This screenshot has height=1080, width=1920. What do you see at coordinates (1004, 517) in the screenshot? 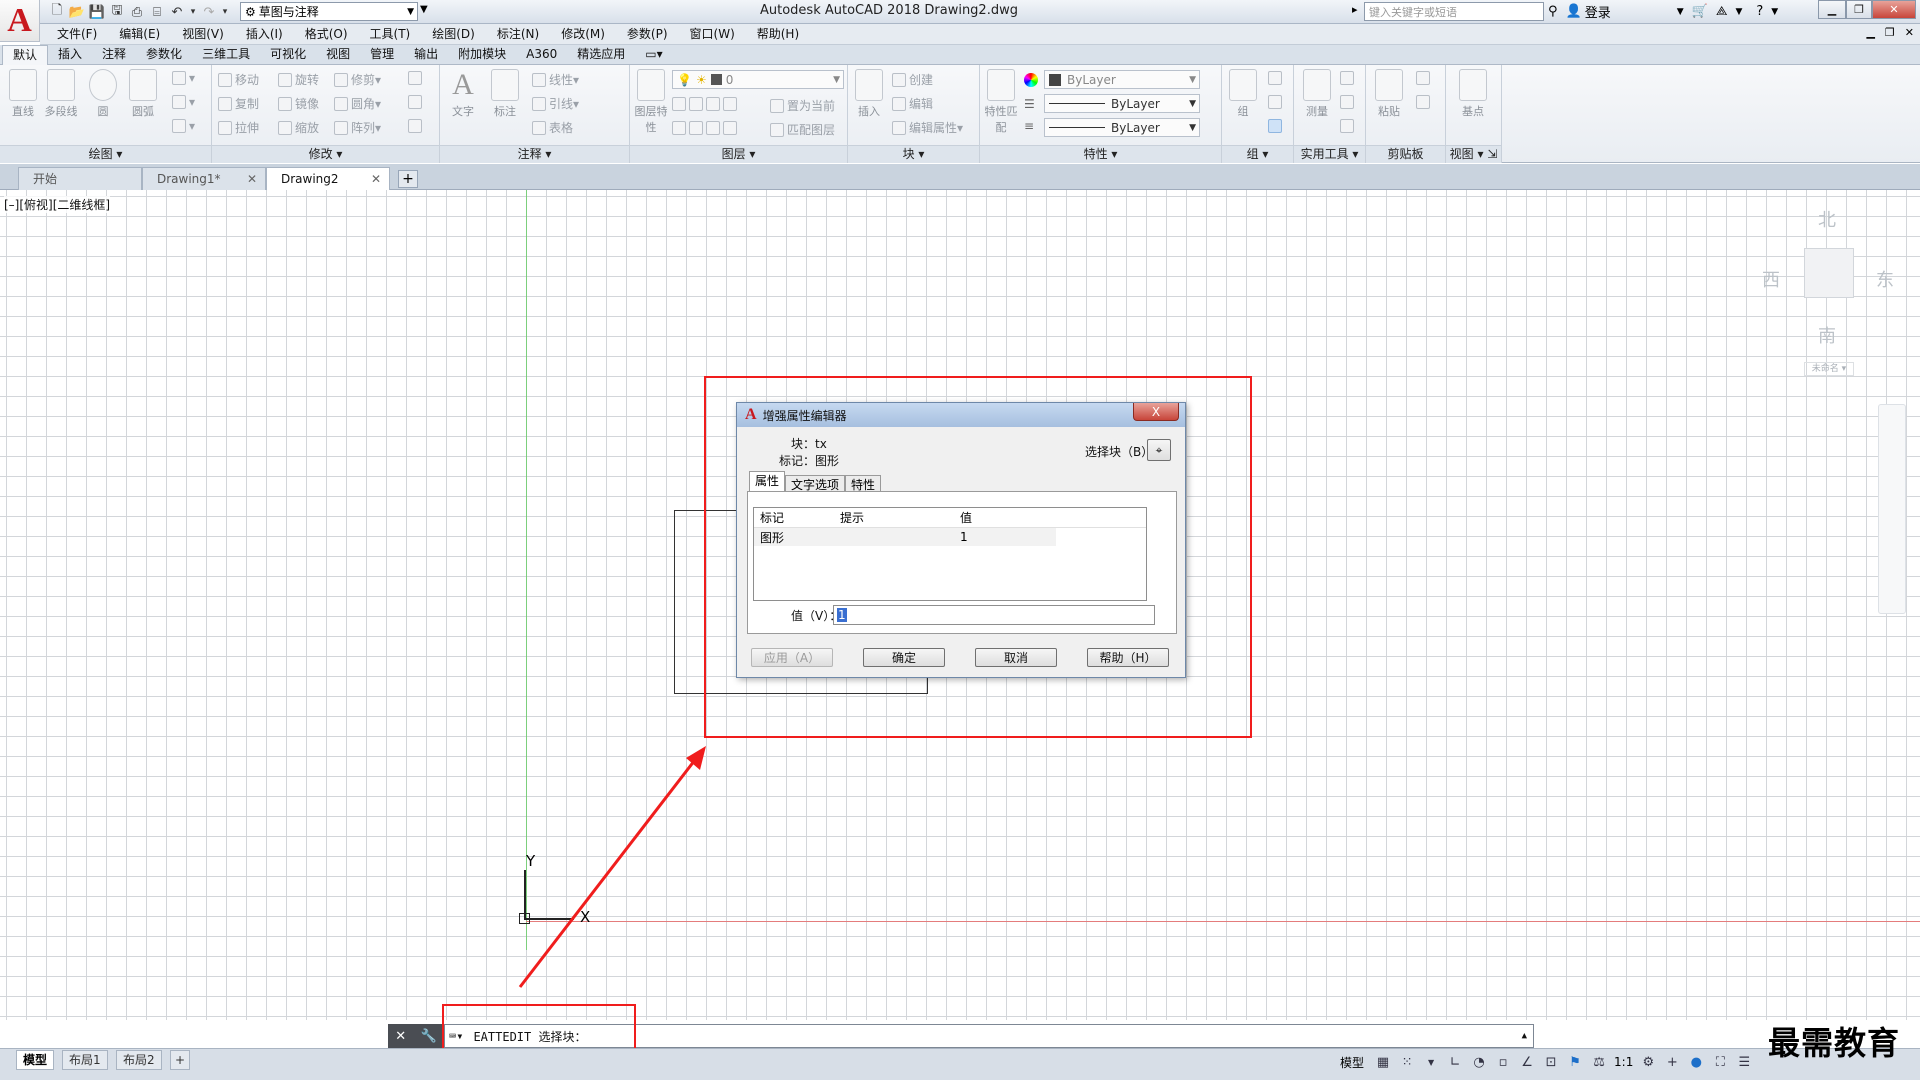
I see `column-value: 值` at bounding box center [1004, 517].